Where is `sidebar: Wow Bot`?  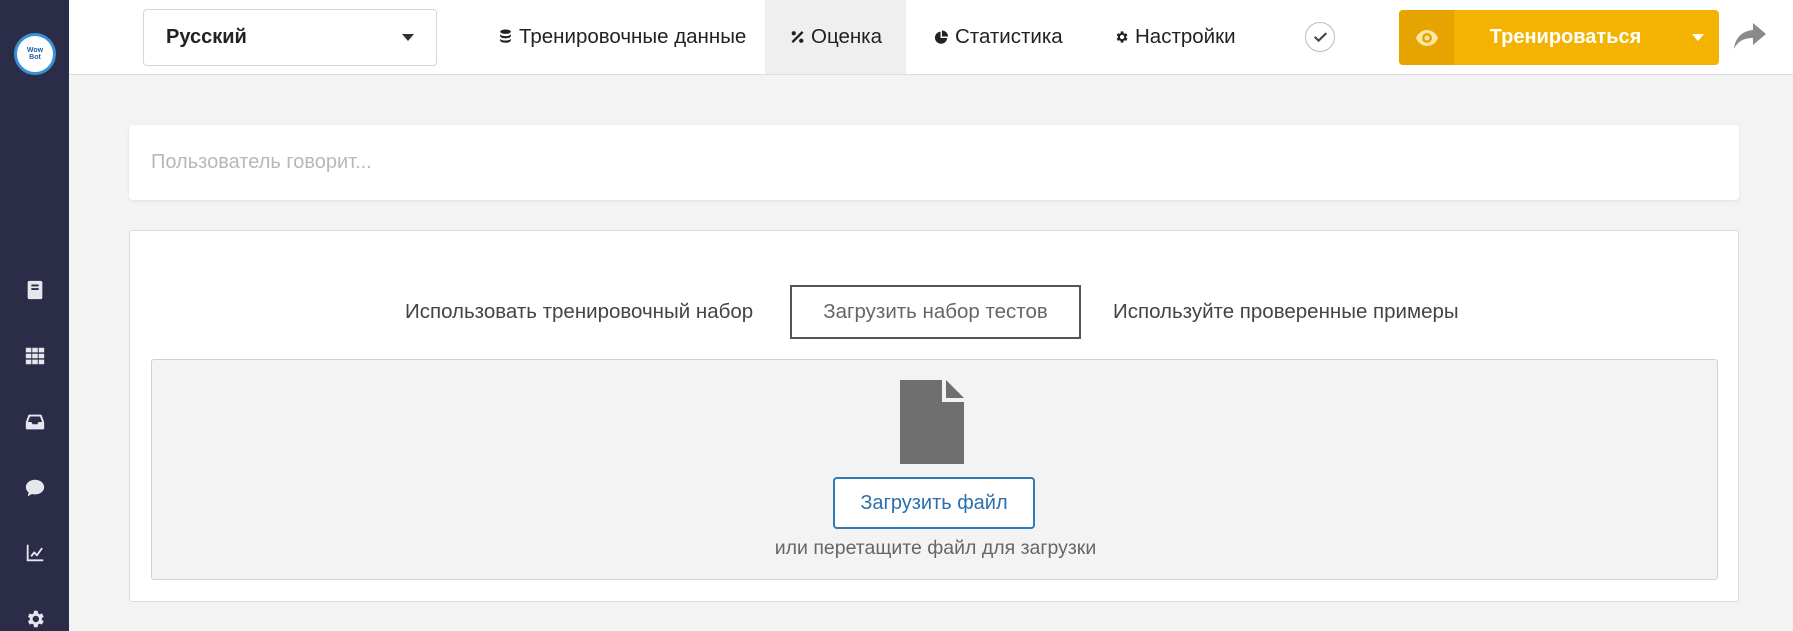 sidebar: Wow Bot is located at coordinates (34, 315).